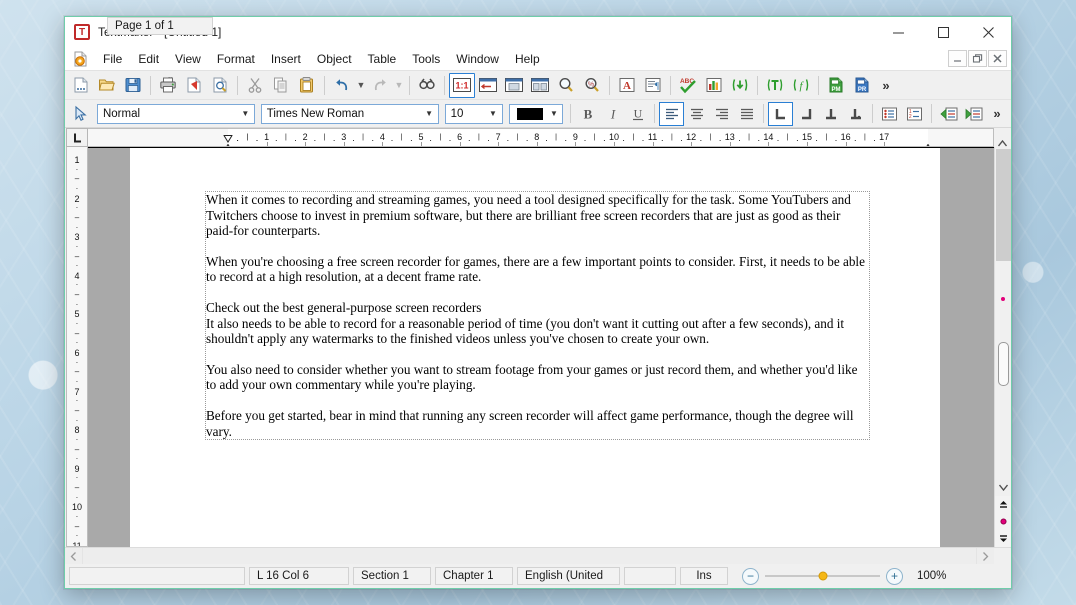 The height and width of the screenshot is (605, 1076). What do you see at coordinates (286, 59) in the screenshot?
I see `menu-item-insert: Insert` at bounding box center [286, 59].